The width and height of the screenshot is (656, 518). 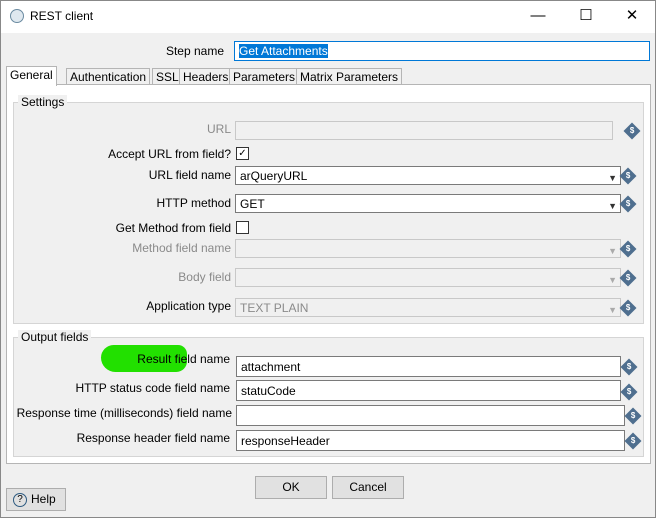 What do you see at coordinates (242, 227) in the screenshot?
I see `get-method-checkbox` at bounding box center [242, 227].